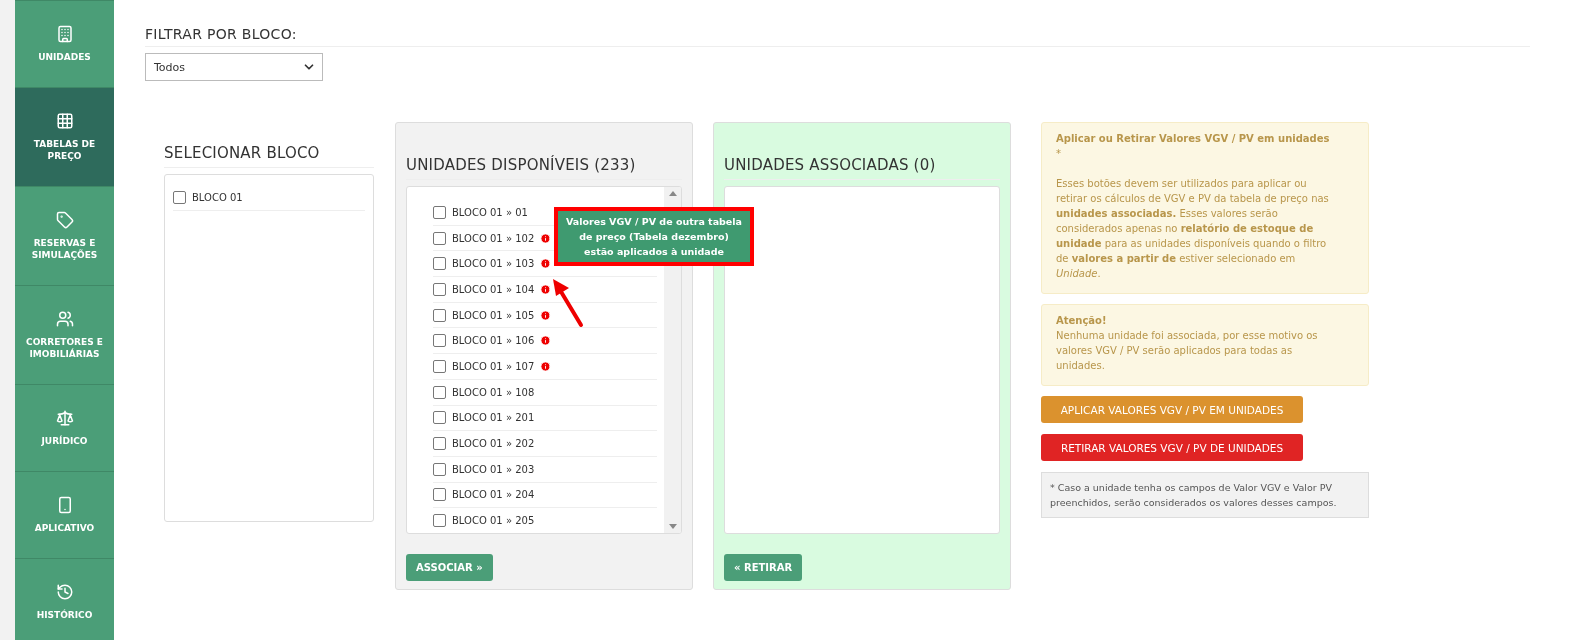 Image resolution: width=1576 pixels, height=640 pixels. What do you see at coordinates (493, 289) in the screenshot?
I see `unit-label: BLOCO 01 » 104` at bounding box center [493, 289].